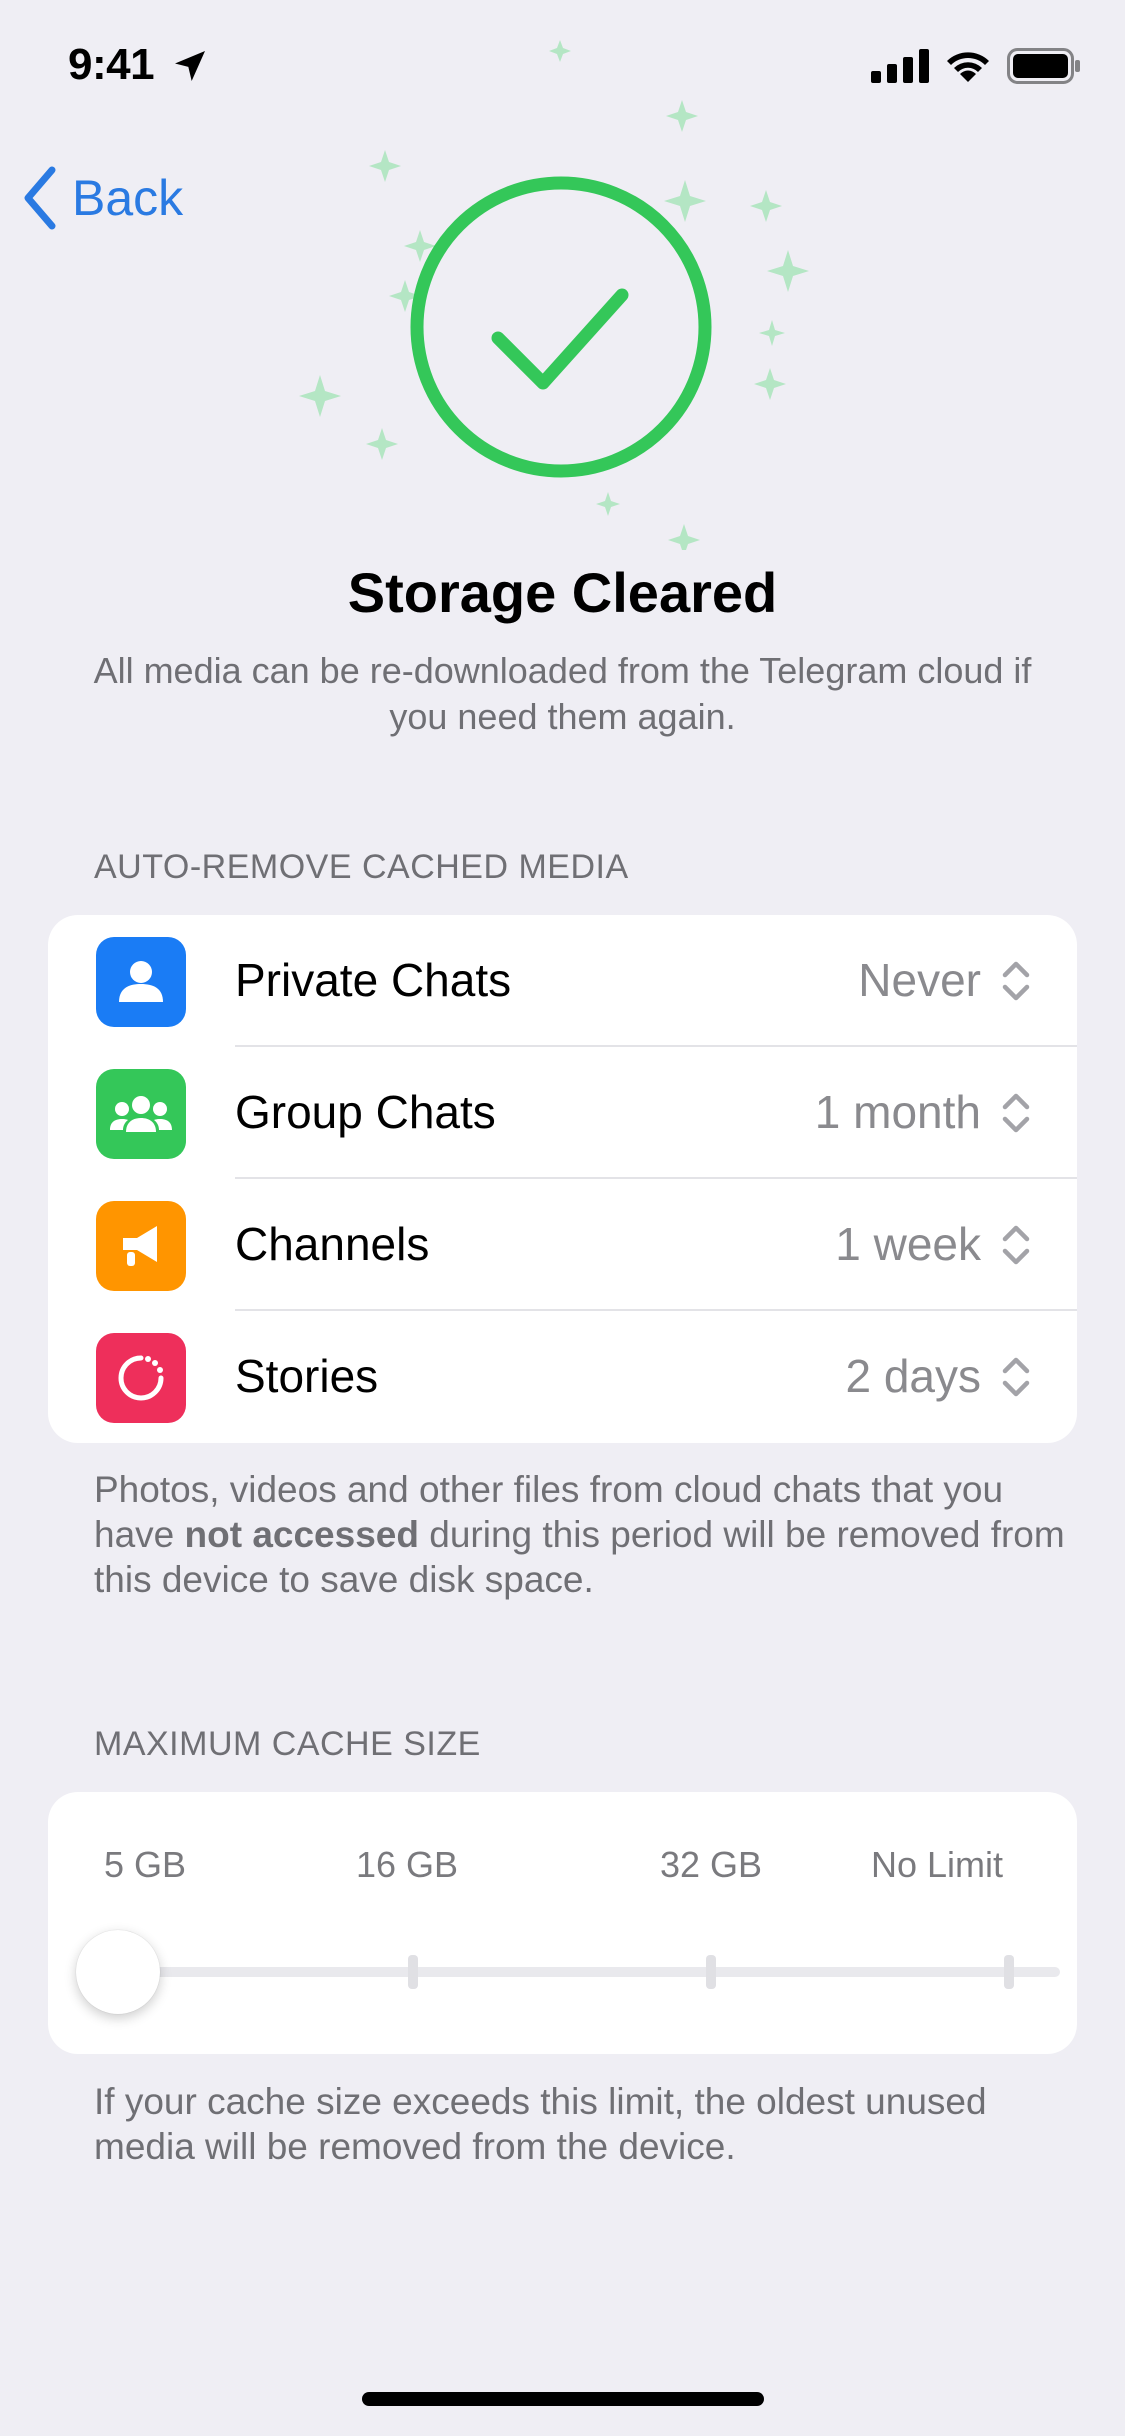 This screenshot has width=1125, height=2436. What do you see at coordinates (562, 1245) in the screenshot?
I see `row-channels: Channels 1 week` at bounding box center [562, 1245].